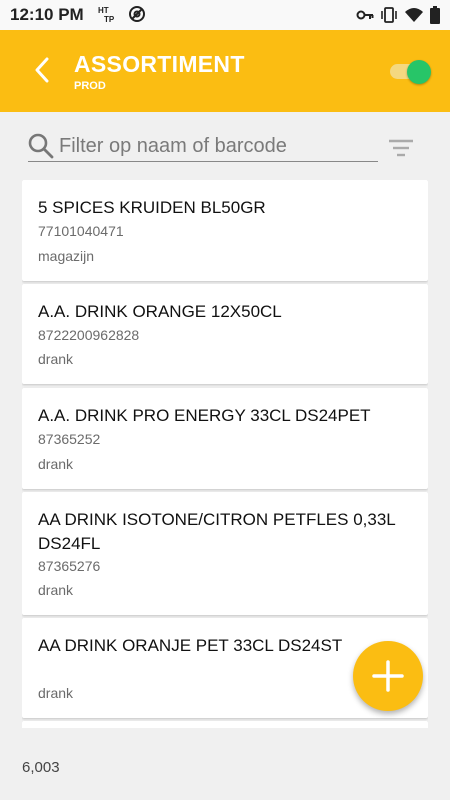 The width and height of the screenshot is (450, 800). Describe the element at coordinates (152, 207) in the screenshot. I see `product-name: 5 SPICES KRUIDEN BL50GR` at that location.